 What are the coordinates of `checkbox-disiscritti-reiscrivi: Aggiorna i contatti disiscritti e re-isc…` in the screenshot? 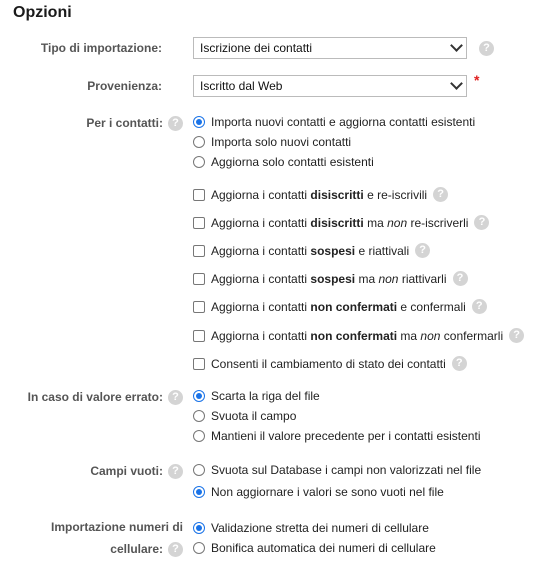 It's located at (321, 195).